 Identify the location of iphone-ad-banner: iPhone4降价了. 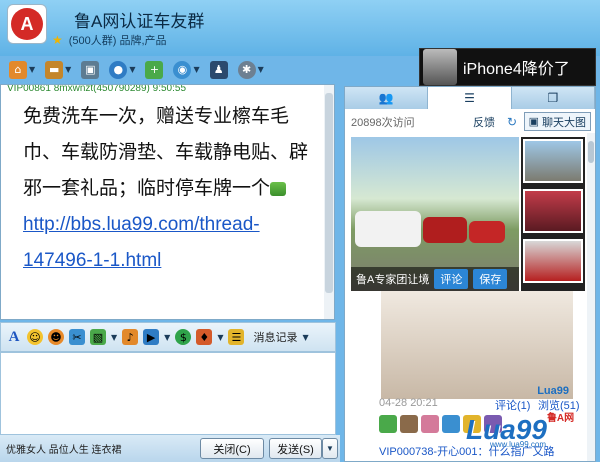
(507, 67).